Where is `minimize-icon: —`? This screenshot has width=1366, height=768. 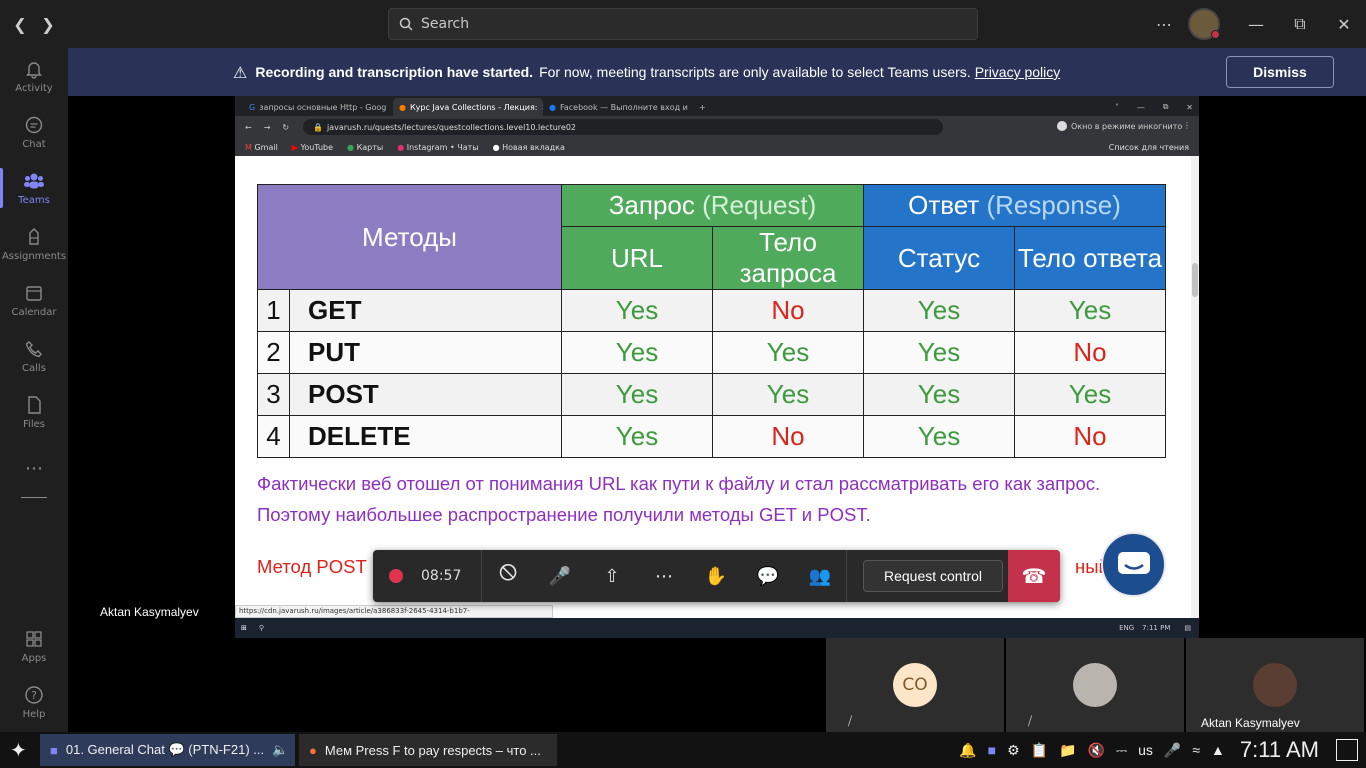
minimize-icon: — is located at coordinates (1256, 24).